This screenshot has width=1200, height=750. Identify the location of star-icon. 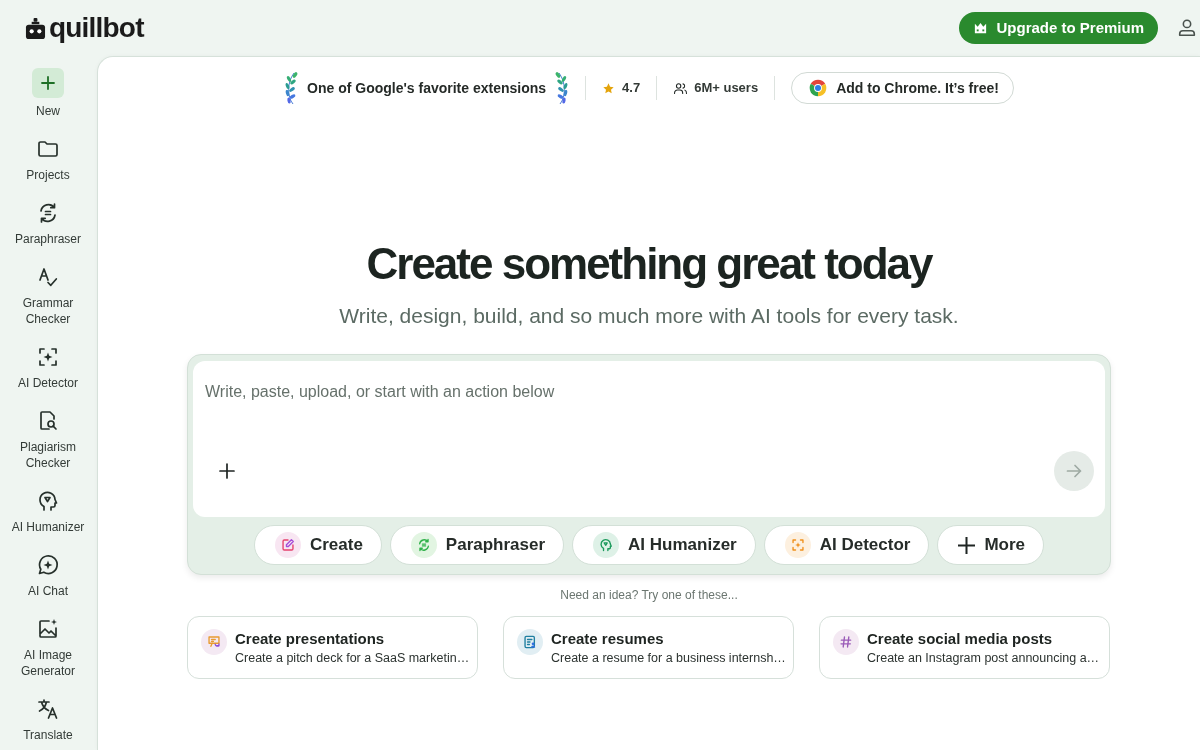
(609, 88).